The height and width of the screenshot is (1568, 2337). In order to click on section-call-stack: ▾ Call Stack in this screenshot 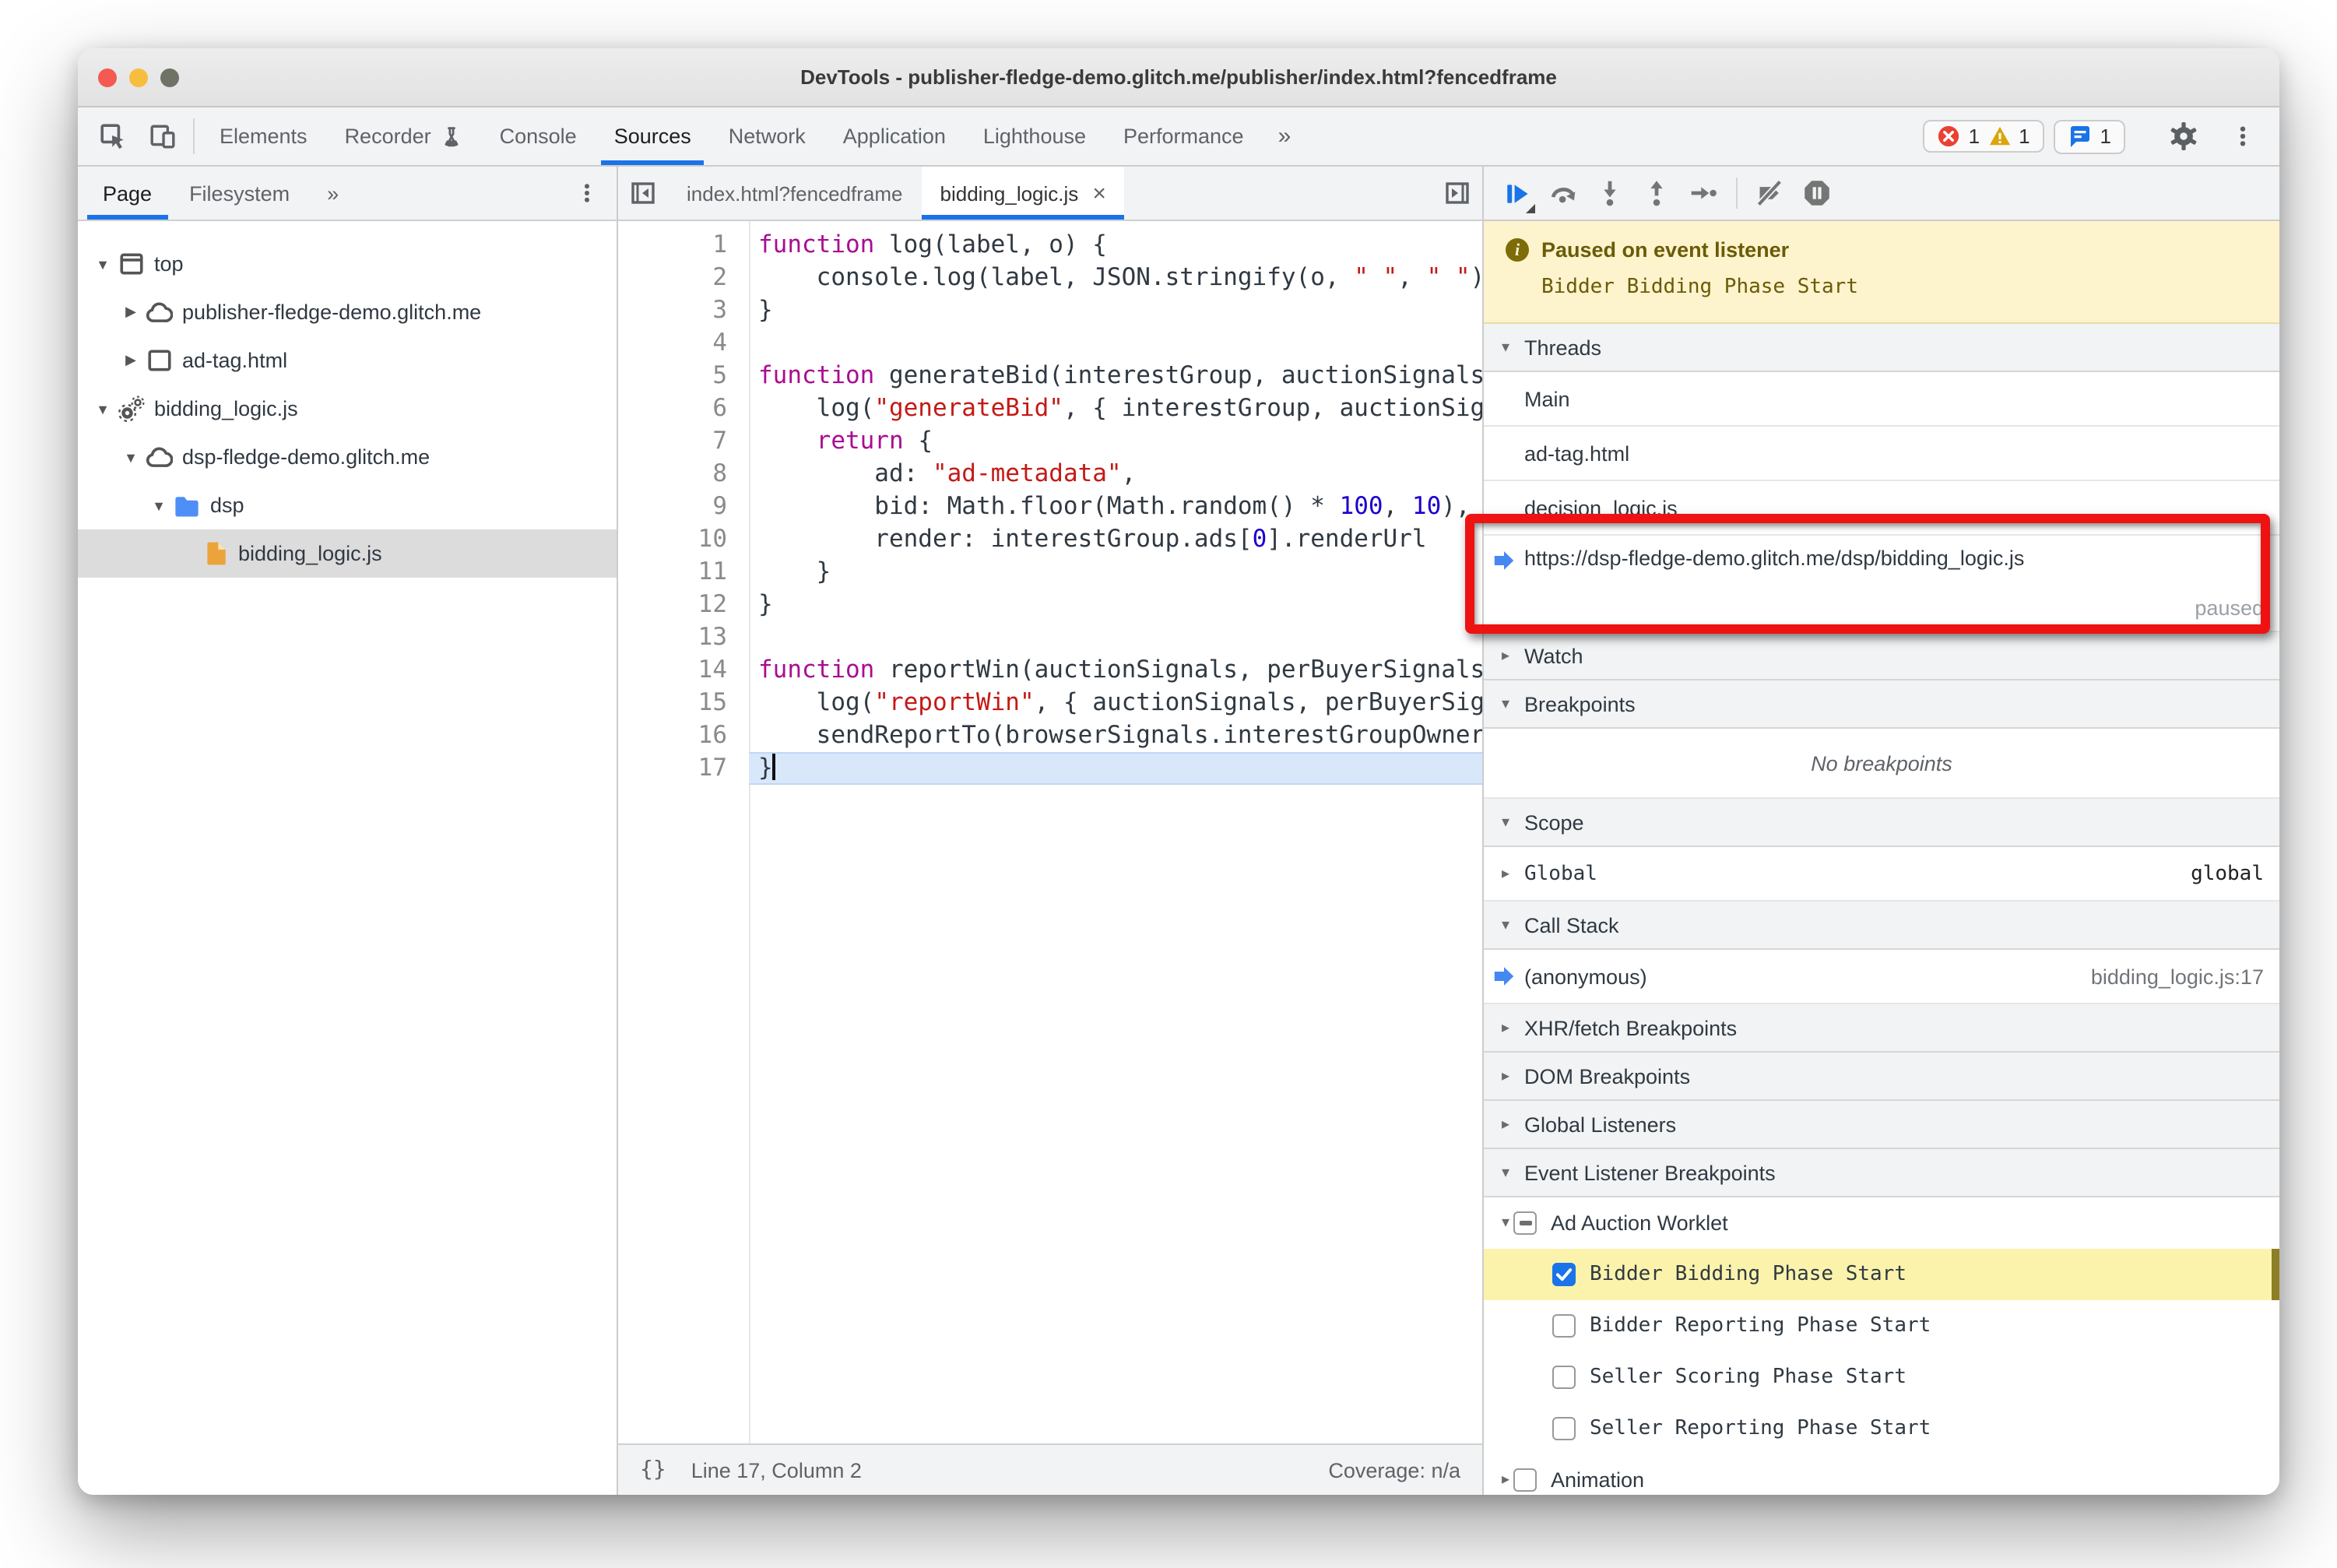, I will do `click(1882, 926)`.